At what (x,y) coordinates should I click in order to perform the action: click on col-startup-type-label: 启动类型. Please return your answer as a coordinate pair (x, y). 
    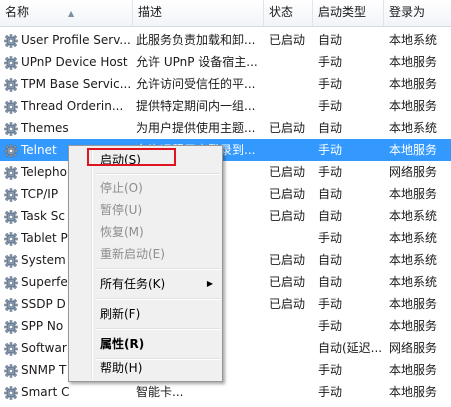
    Looking at the image, I should click on (342, 12).